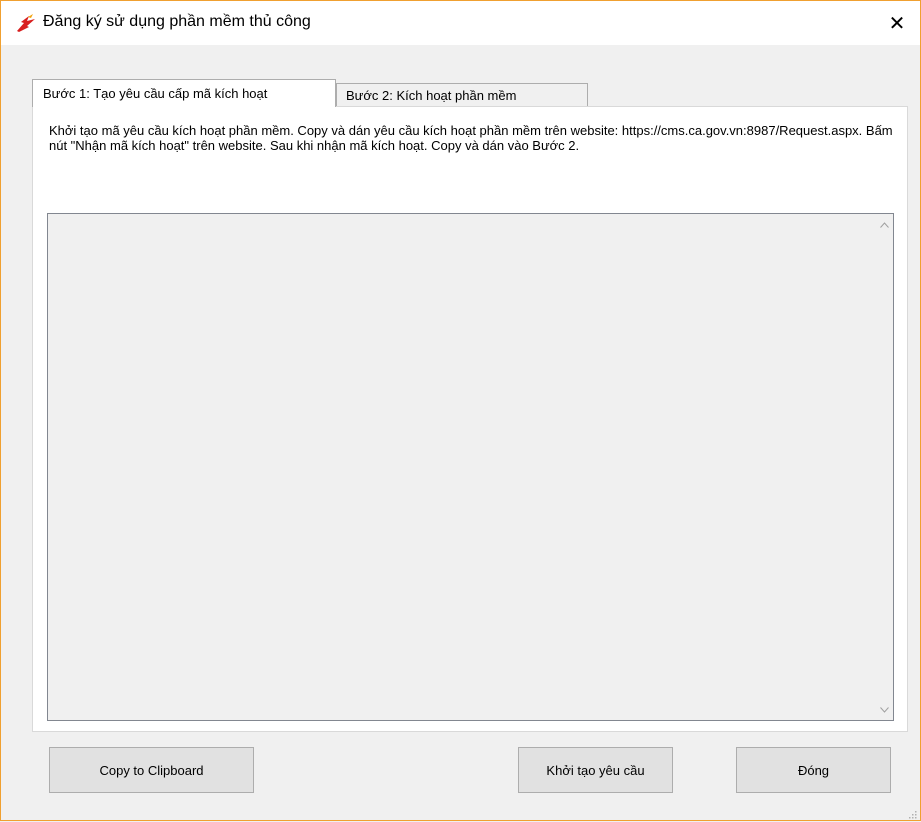 This screenshot has width=921, height=822. What do you see at coordinates (595, 770) in the screenshot?
I see `create-request-button: Khởi tạo yêu cầu` at bounding box center [595, 770].